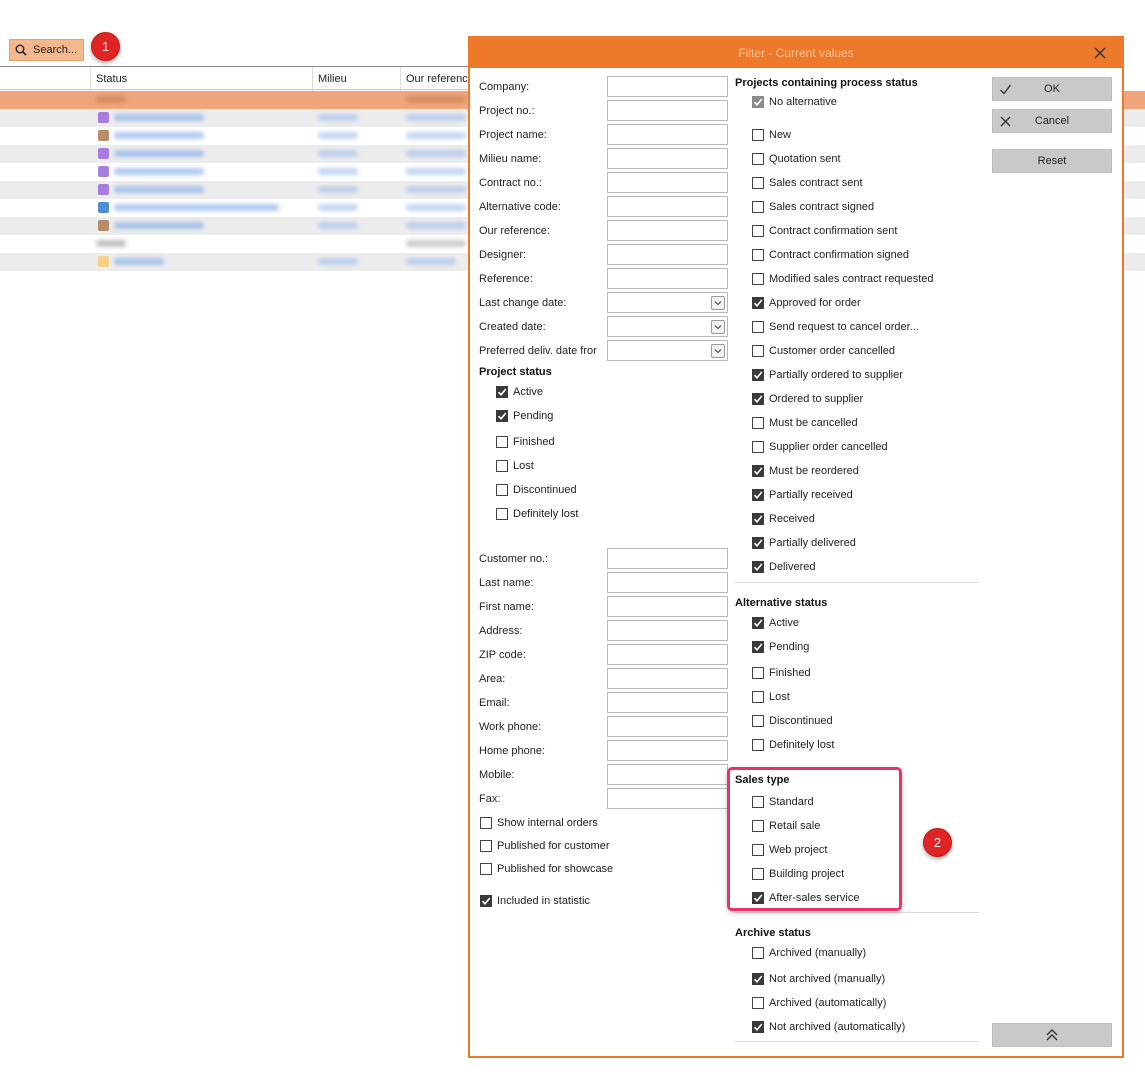 Image resolution: width=1145 pixels, height=1081 pixels. What do you see at coordinates (828, 1003) in the screenshot?
I see `checkbox-label: Archived (automatically)` at bounding box center [828, 1003].